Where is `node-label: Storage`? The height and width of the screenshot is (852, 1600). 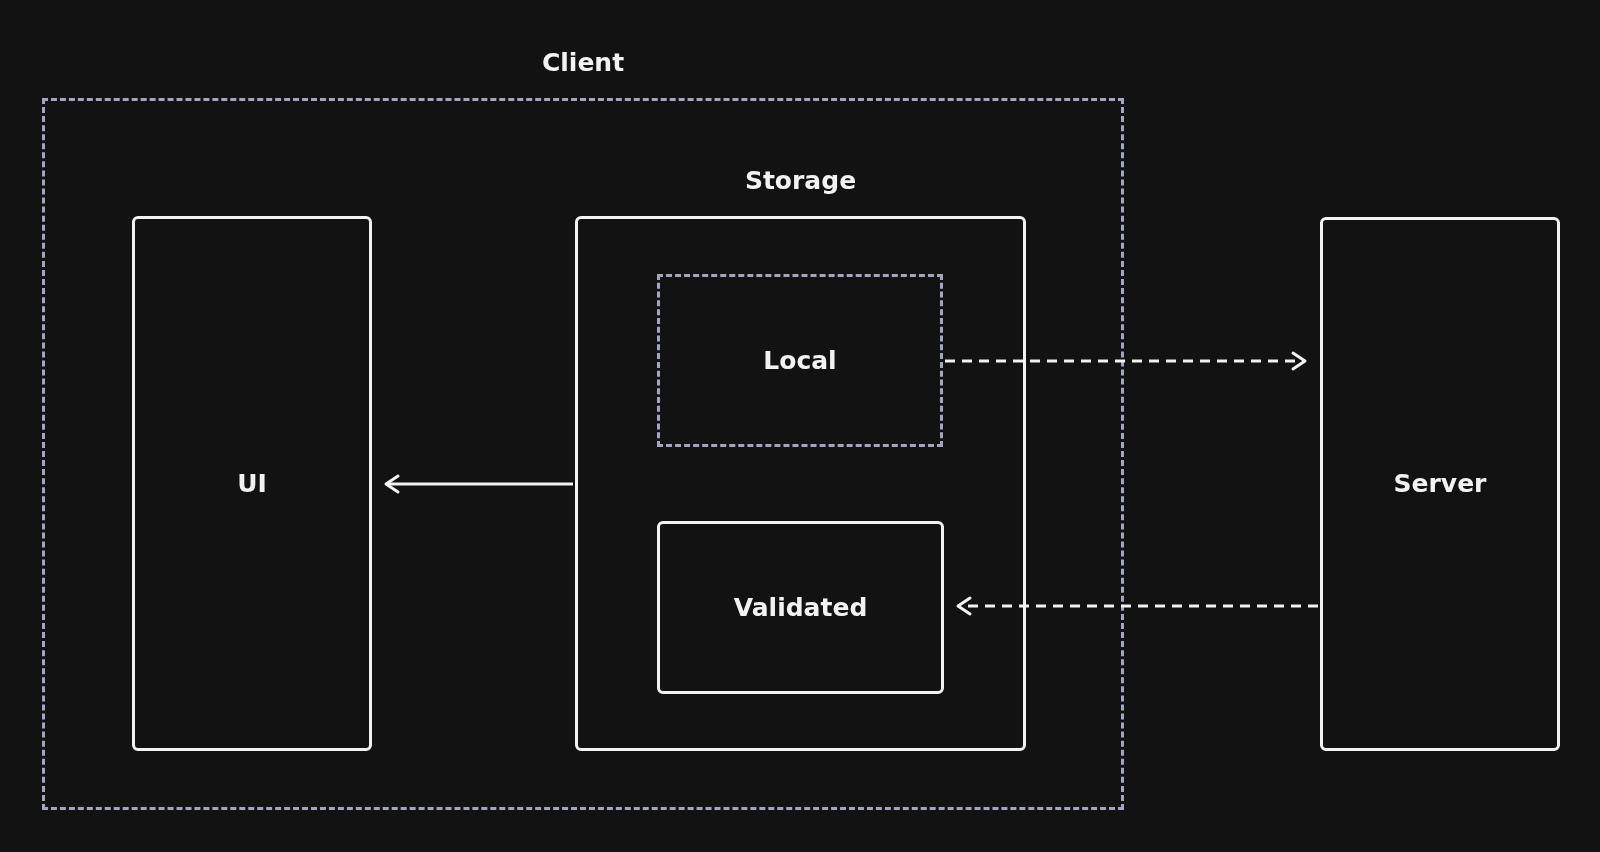 node-label: Storage is located at coordinates (800, 181).